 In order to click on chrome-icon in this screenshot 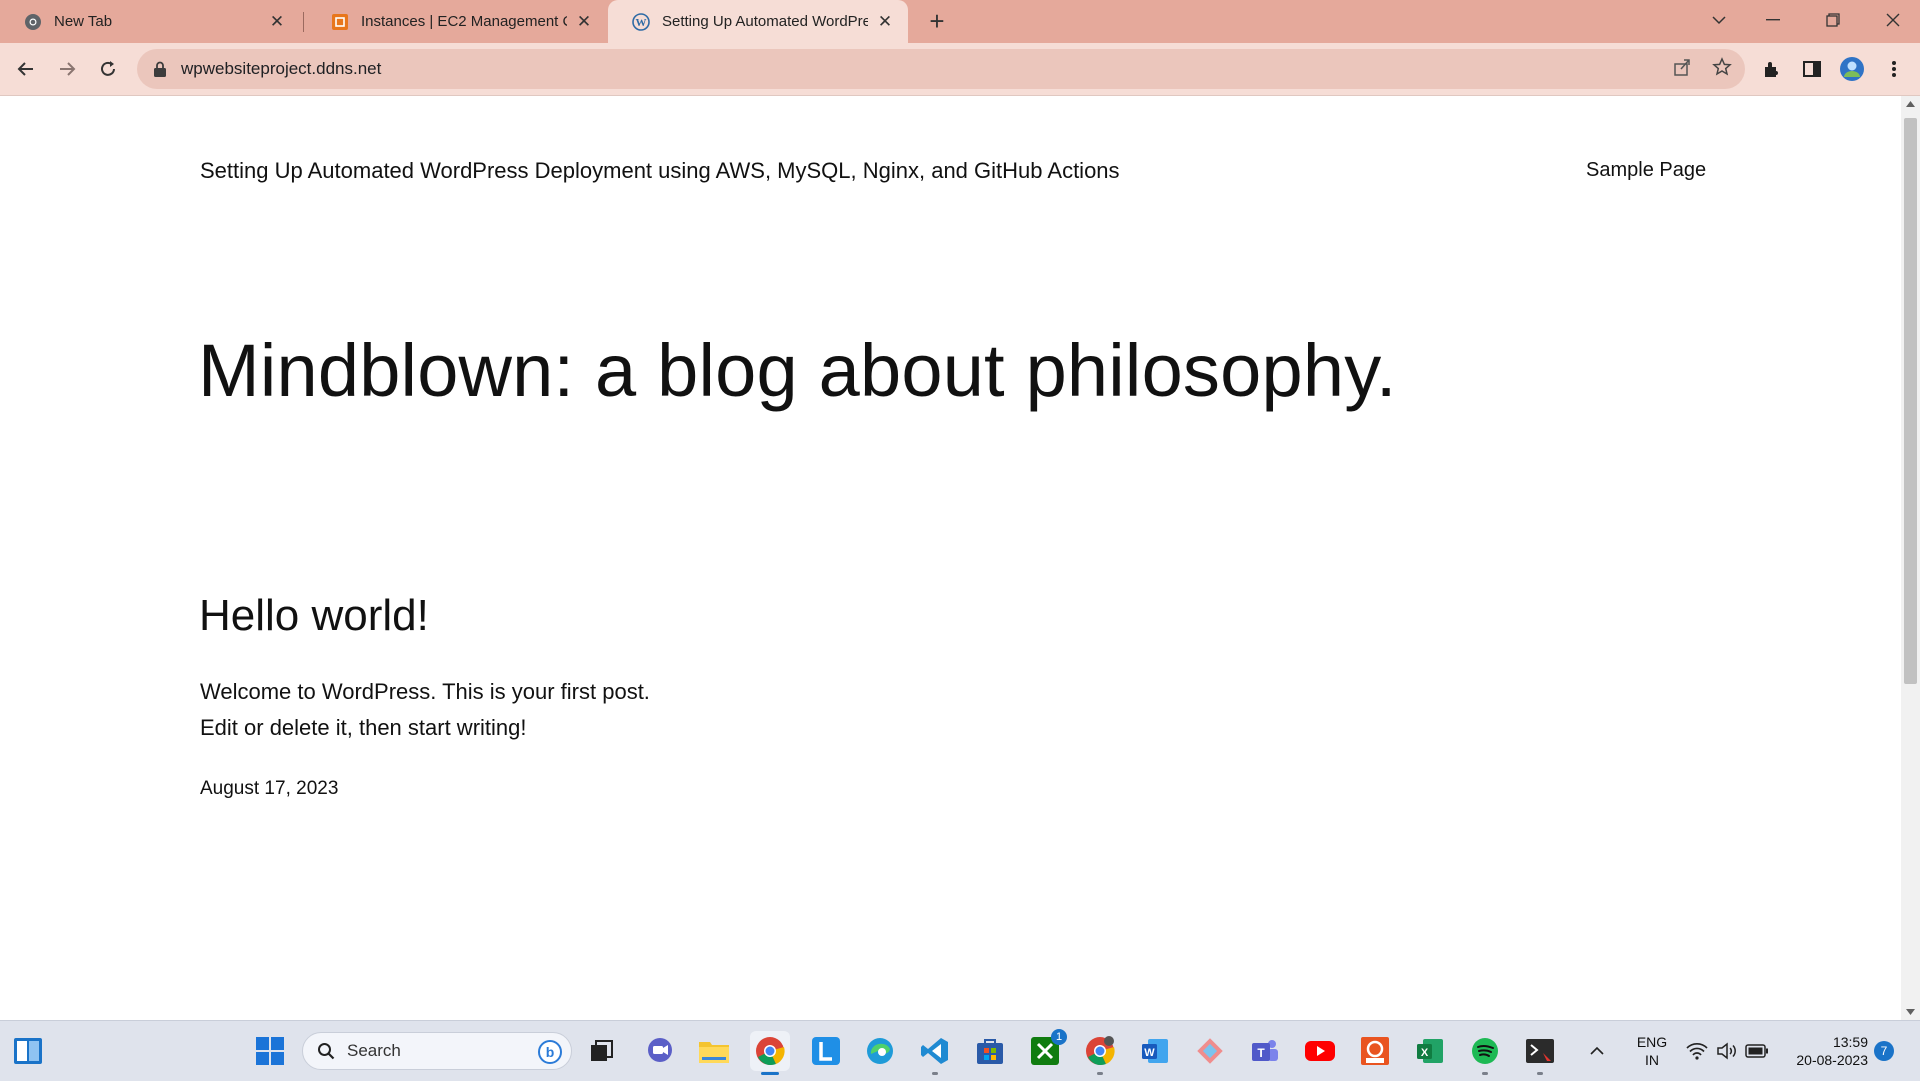, I will do `click(33, 22)`.